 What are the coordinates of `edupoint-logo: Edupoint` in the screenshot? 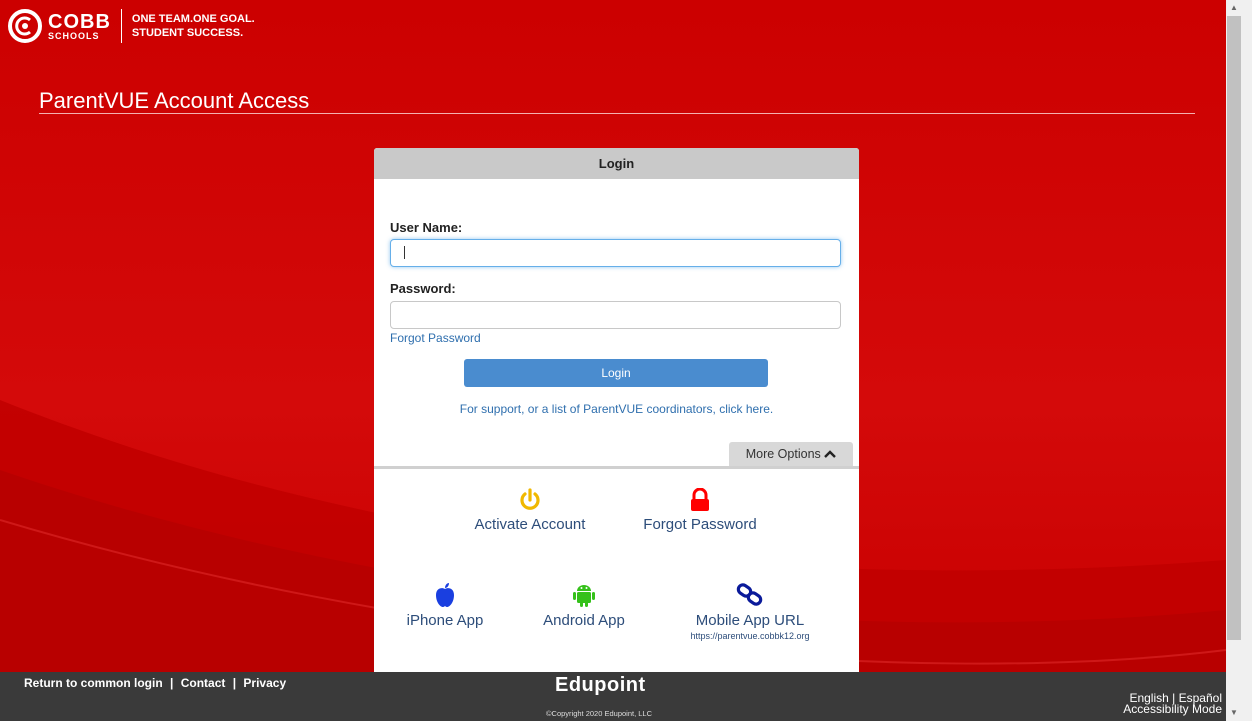 It's located at (600, 685).